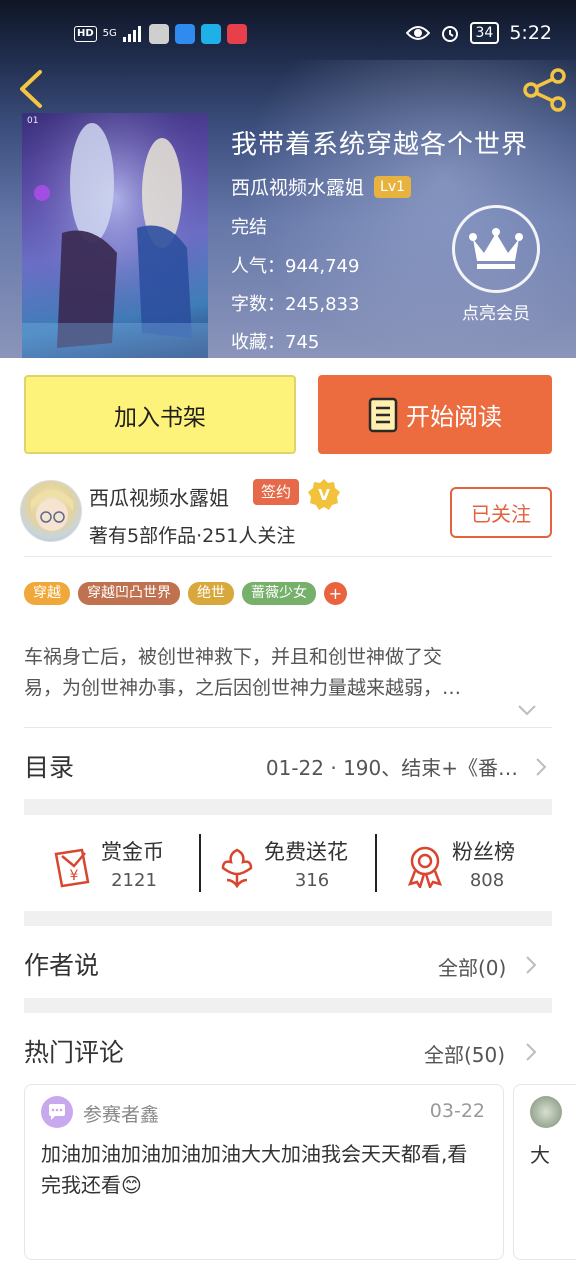 This screenshot has height=1280, width=576. What do you see at coordinates (131, 34) in the screenshot?
I see `signal-icon` at bounding box center [131, 34].